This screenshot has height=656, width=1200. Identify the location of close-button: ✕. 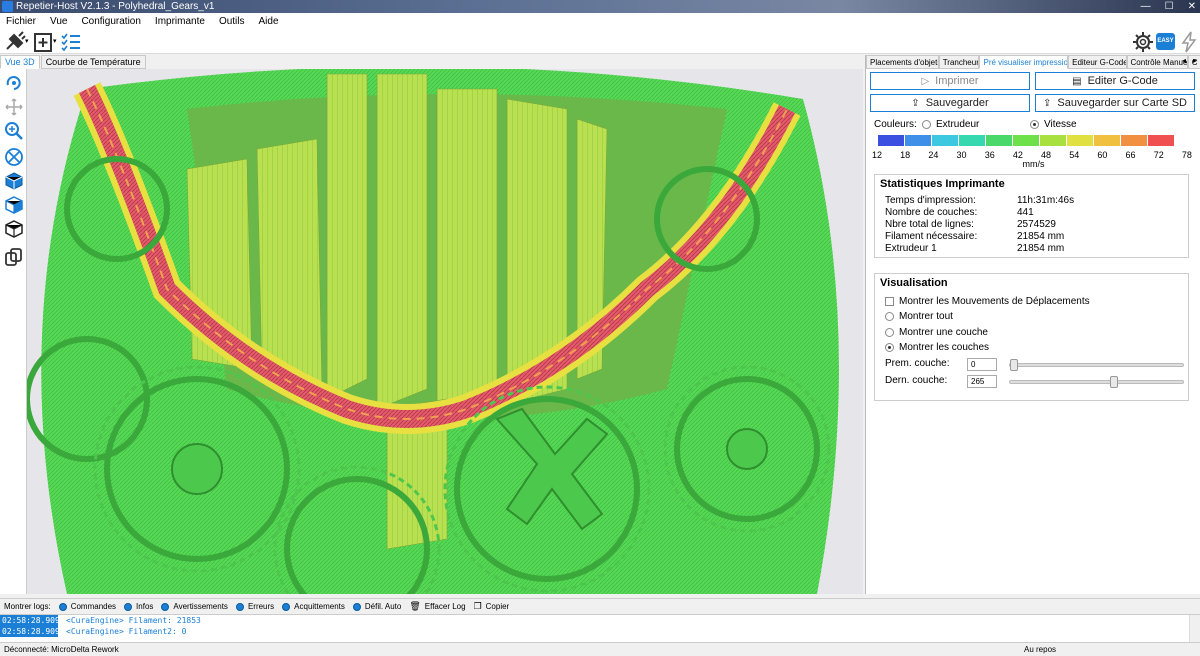
(1192, 6).